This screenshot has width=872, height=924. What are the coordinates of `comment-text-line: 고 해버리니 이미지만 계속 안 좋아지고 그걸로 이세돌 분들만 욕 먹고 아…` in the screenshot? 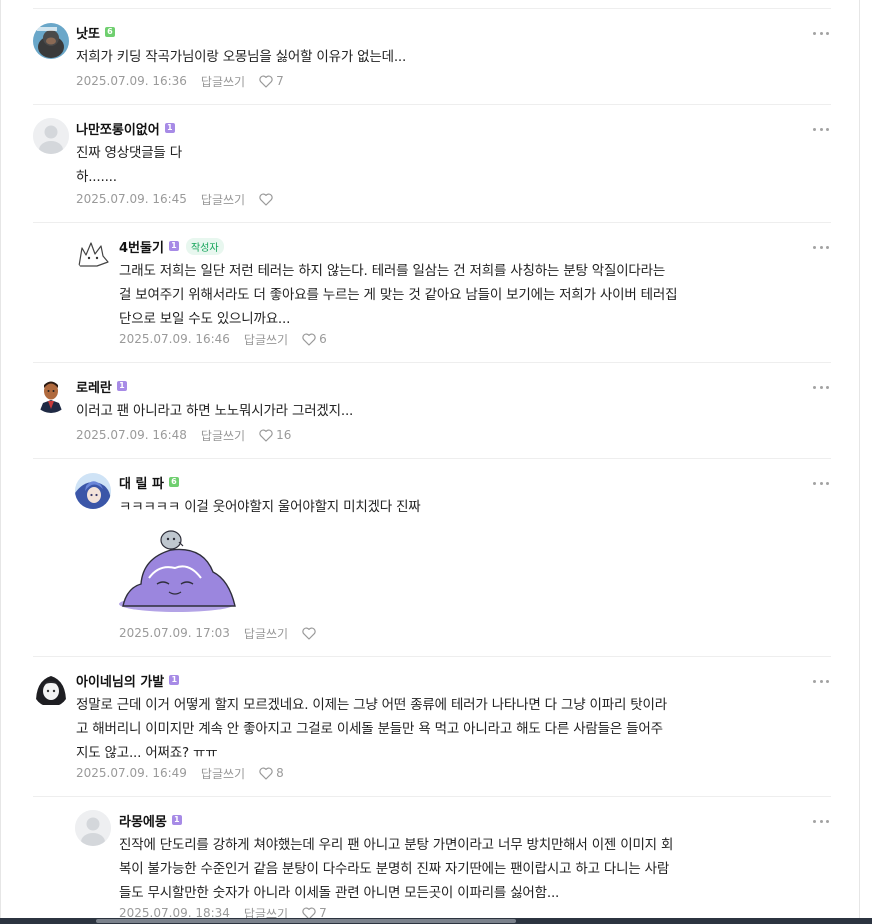 It's located at (369, 729).